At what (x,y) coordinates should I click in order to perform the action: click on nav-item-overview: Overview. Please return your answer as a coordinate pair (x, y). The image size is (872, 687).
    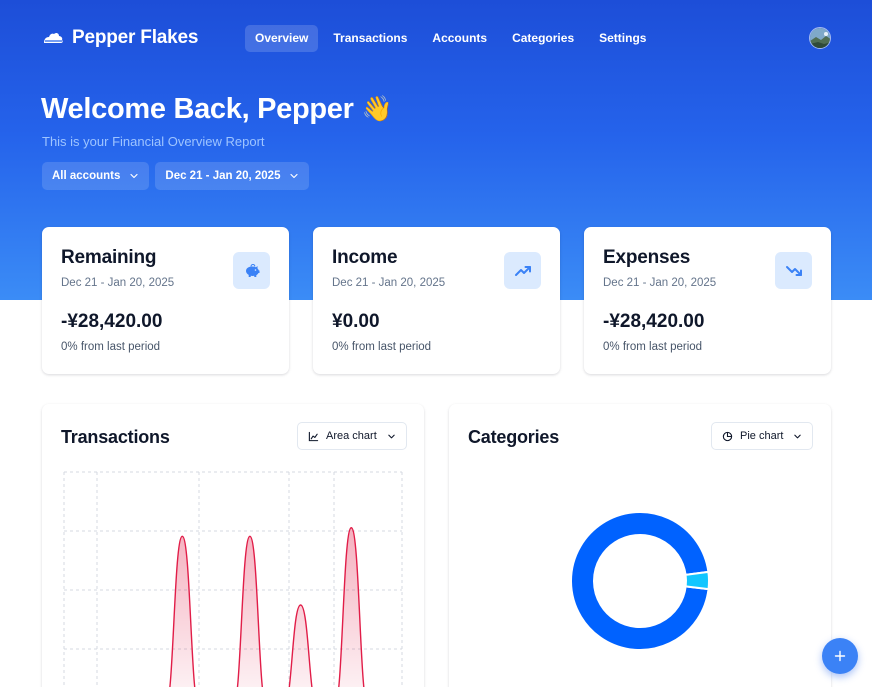
    Looking at the image, I should click on (282, 38).